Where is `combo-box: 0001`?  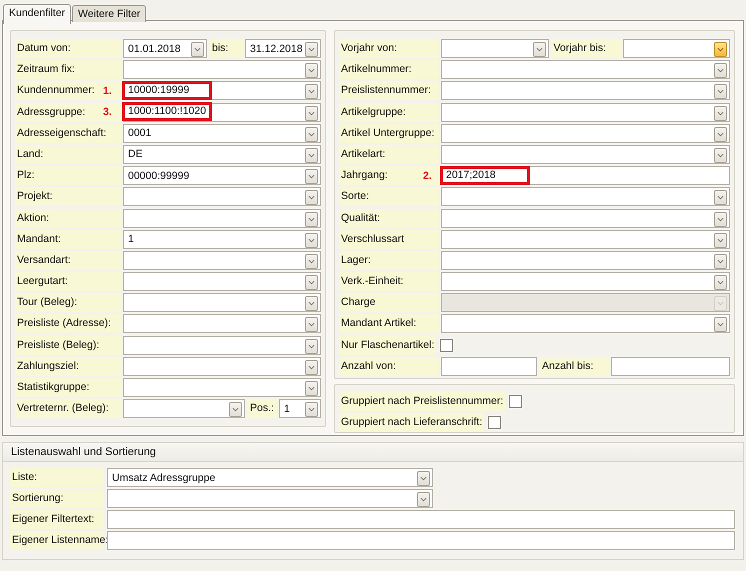 combo-box: 0001 is located at coordinates (222, 133).